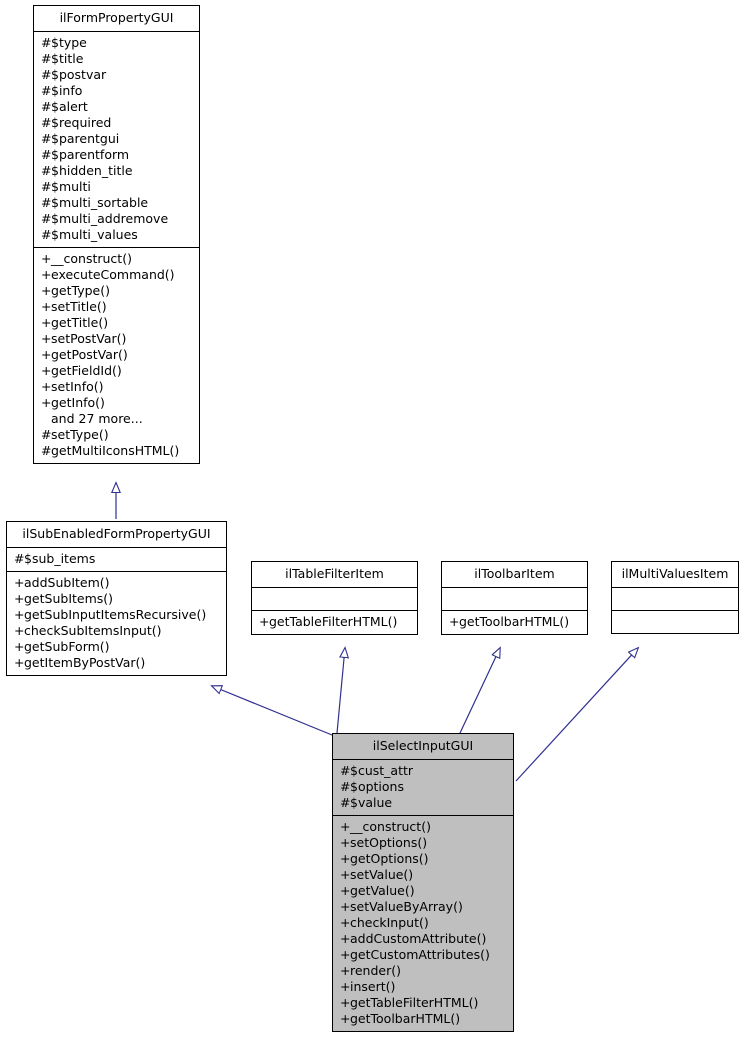 Image resolution: width=744 pixels, height=1043 pixels. What do you see at coordinates (423, 875) in the screenshot?
I see `method-row: +setValue()` at bounding box center [423, 875].